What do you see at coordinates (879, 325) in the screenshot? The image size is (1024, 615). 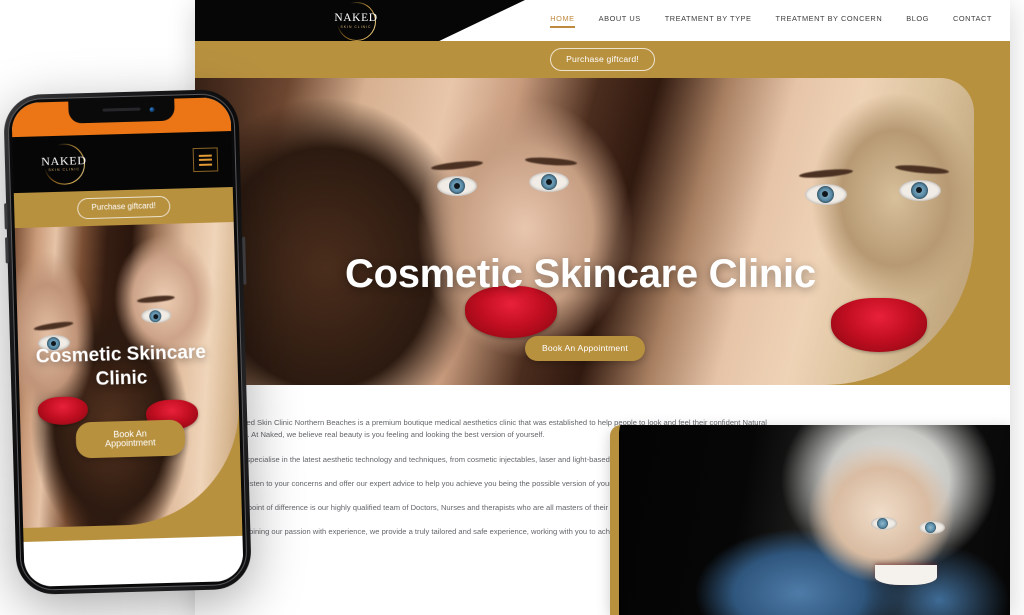 I see `lips-right-model` at bounding box center [879, 325].